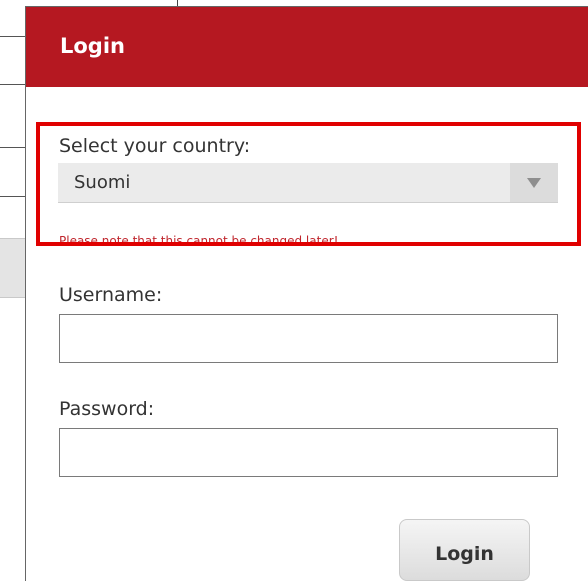 This screenshot has width=588, height=581. What do you see at coordinates (12, 268) in the screenshot?
I see `background-button` at bounding box center [12, 268].